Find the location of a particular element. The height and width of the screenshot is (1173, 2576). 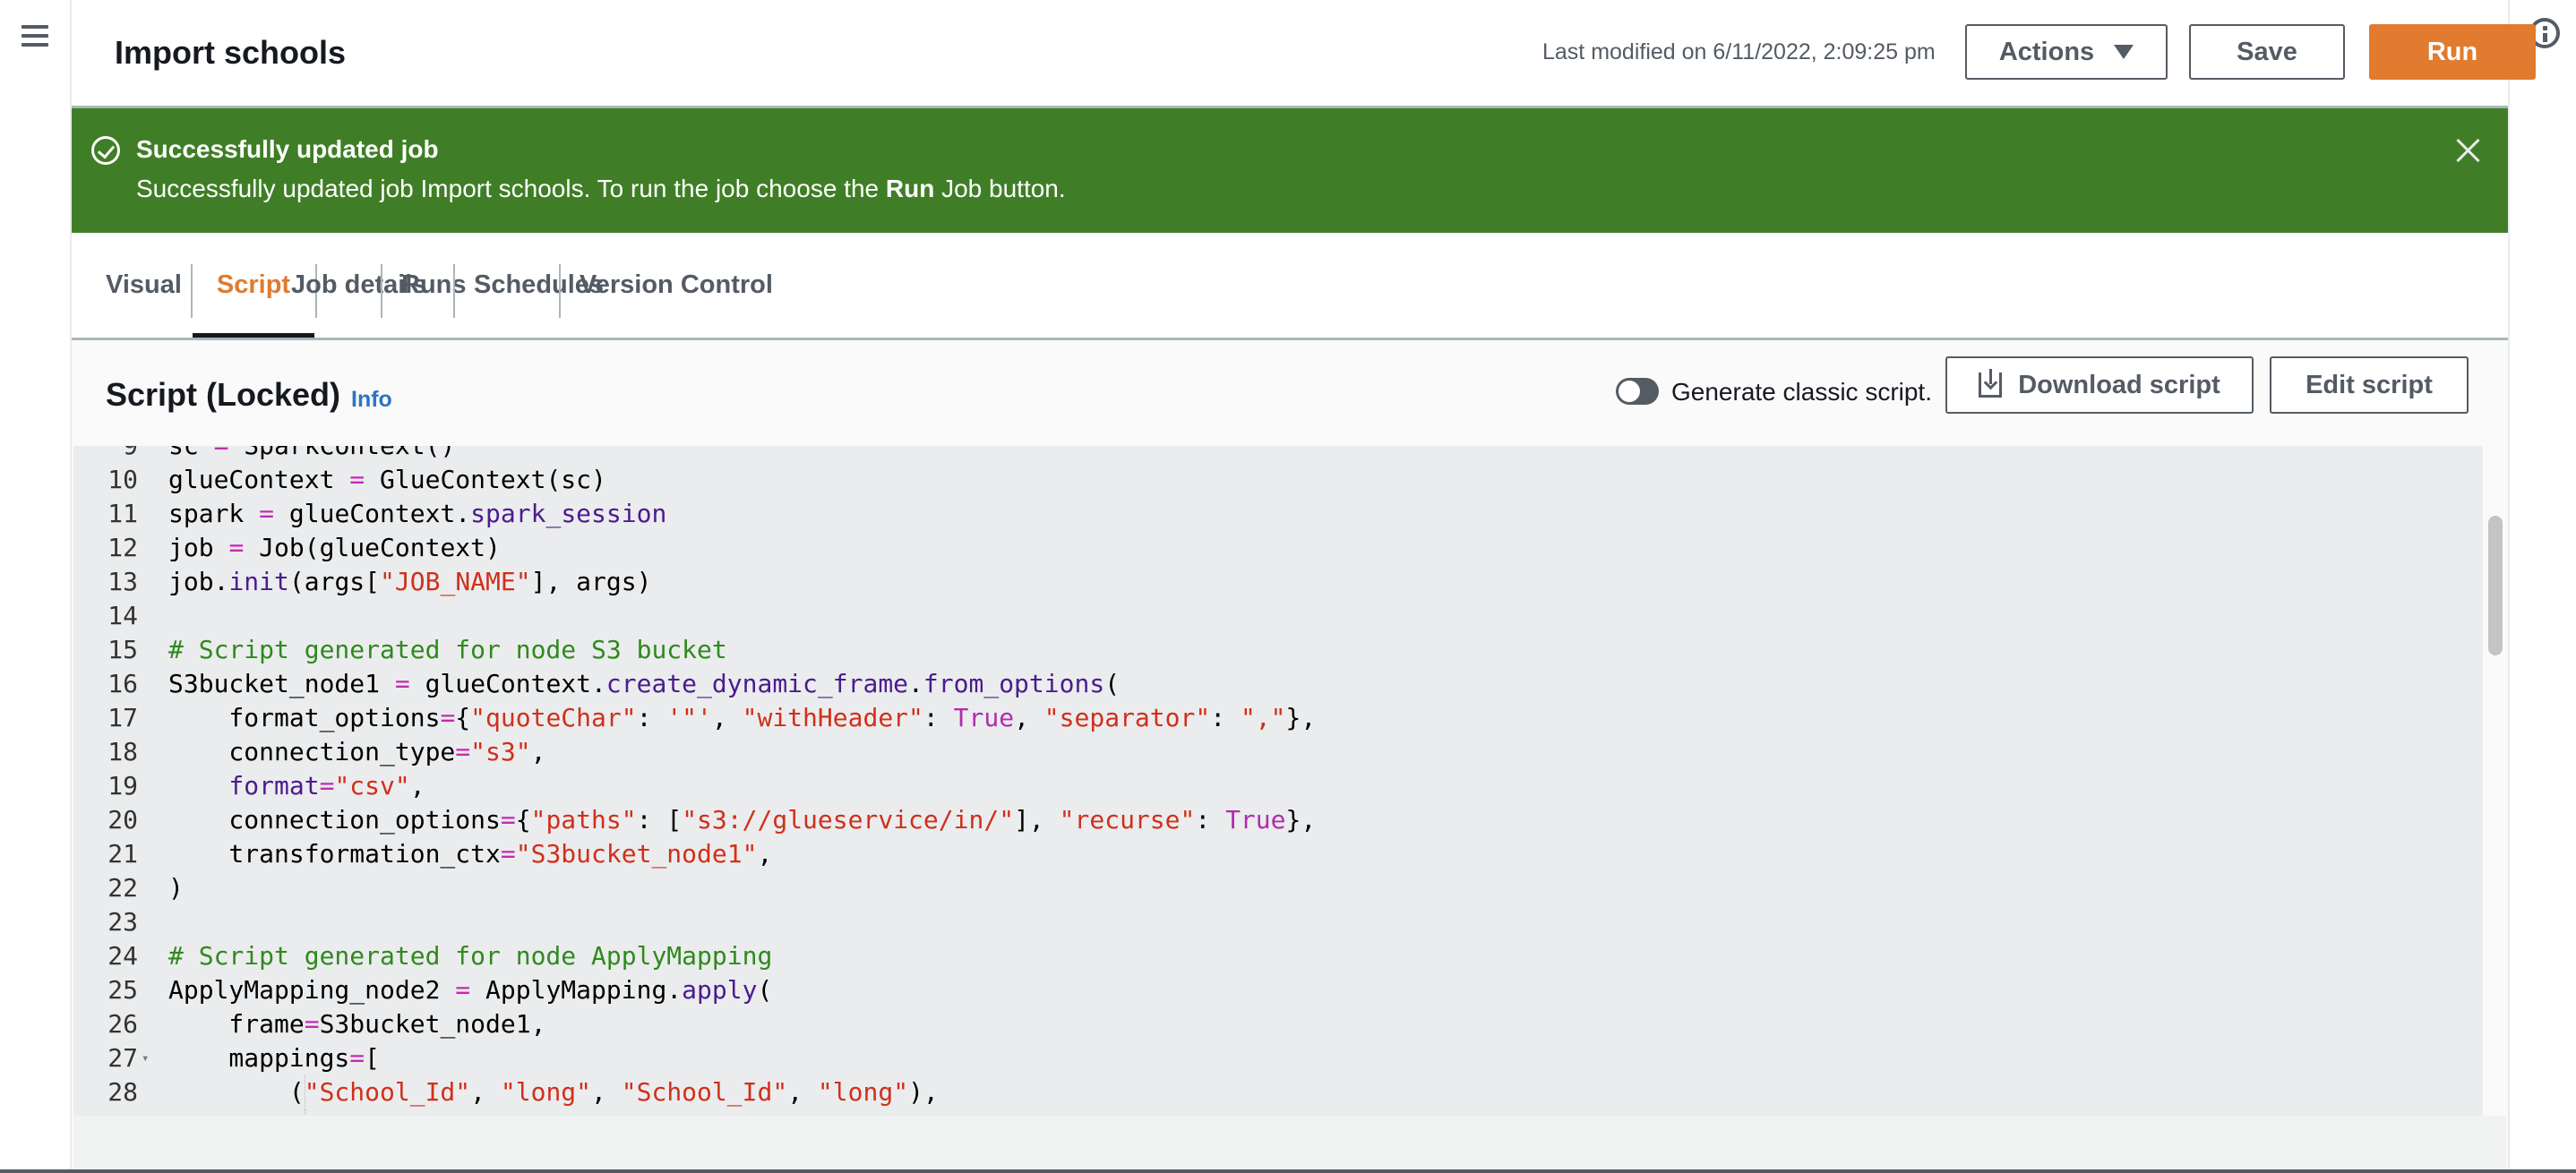

panel-title: Script (Locked) is located at coordinates (223, 394).